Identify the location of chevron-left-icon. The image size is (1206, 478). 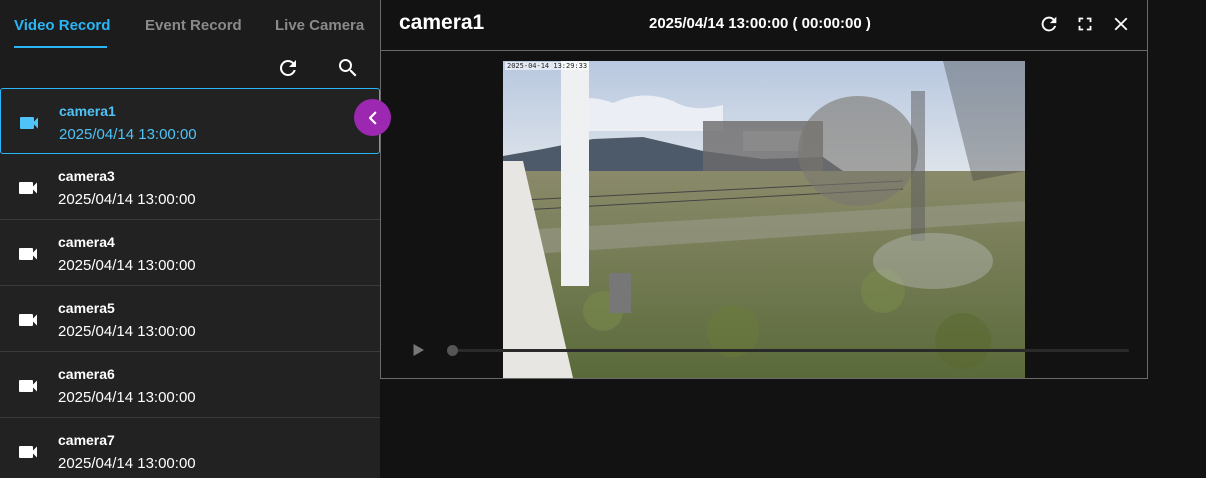
(372, 117).